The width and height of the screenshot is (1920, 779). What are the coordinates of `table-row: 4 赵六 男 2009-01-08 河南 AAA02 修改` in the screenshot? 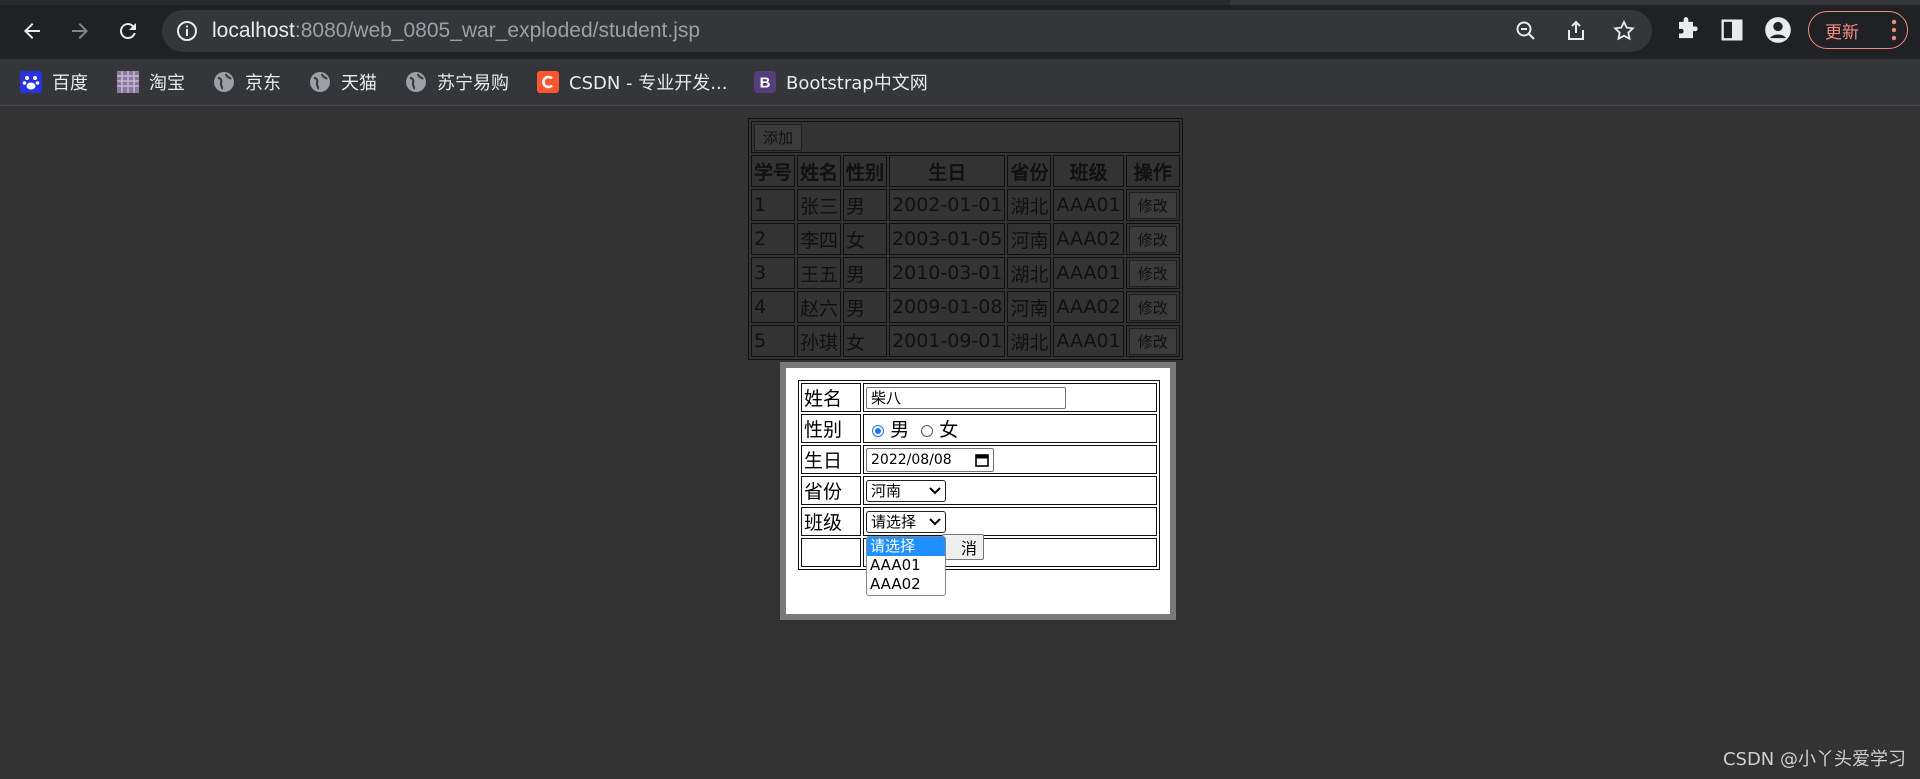 It's located at (965, 307).